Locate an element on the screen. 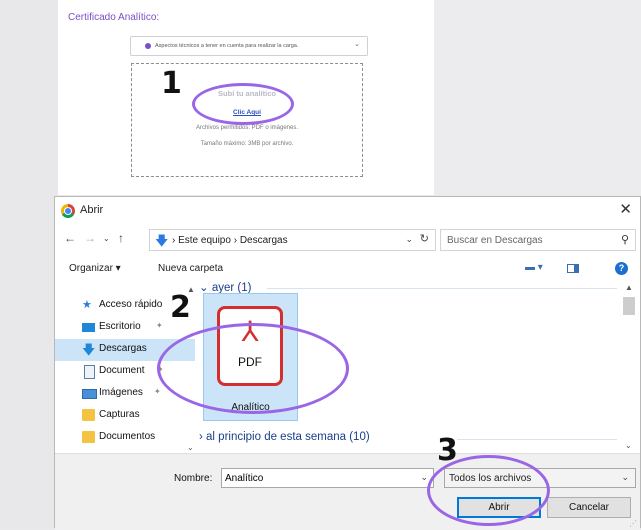  vertical-scrollbar: ▲ ⌄ is located at coordinates (630, 367).